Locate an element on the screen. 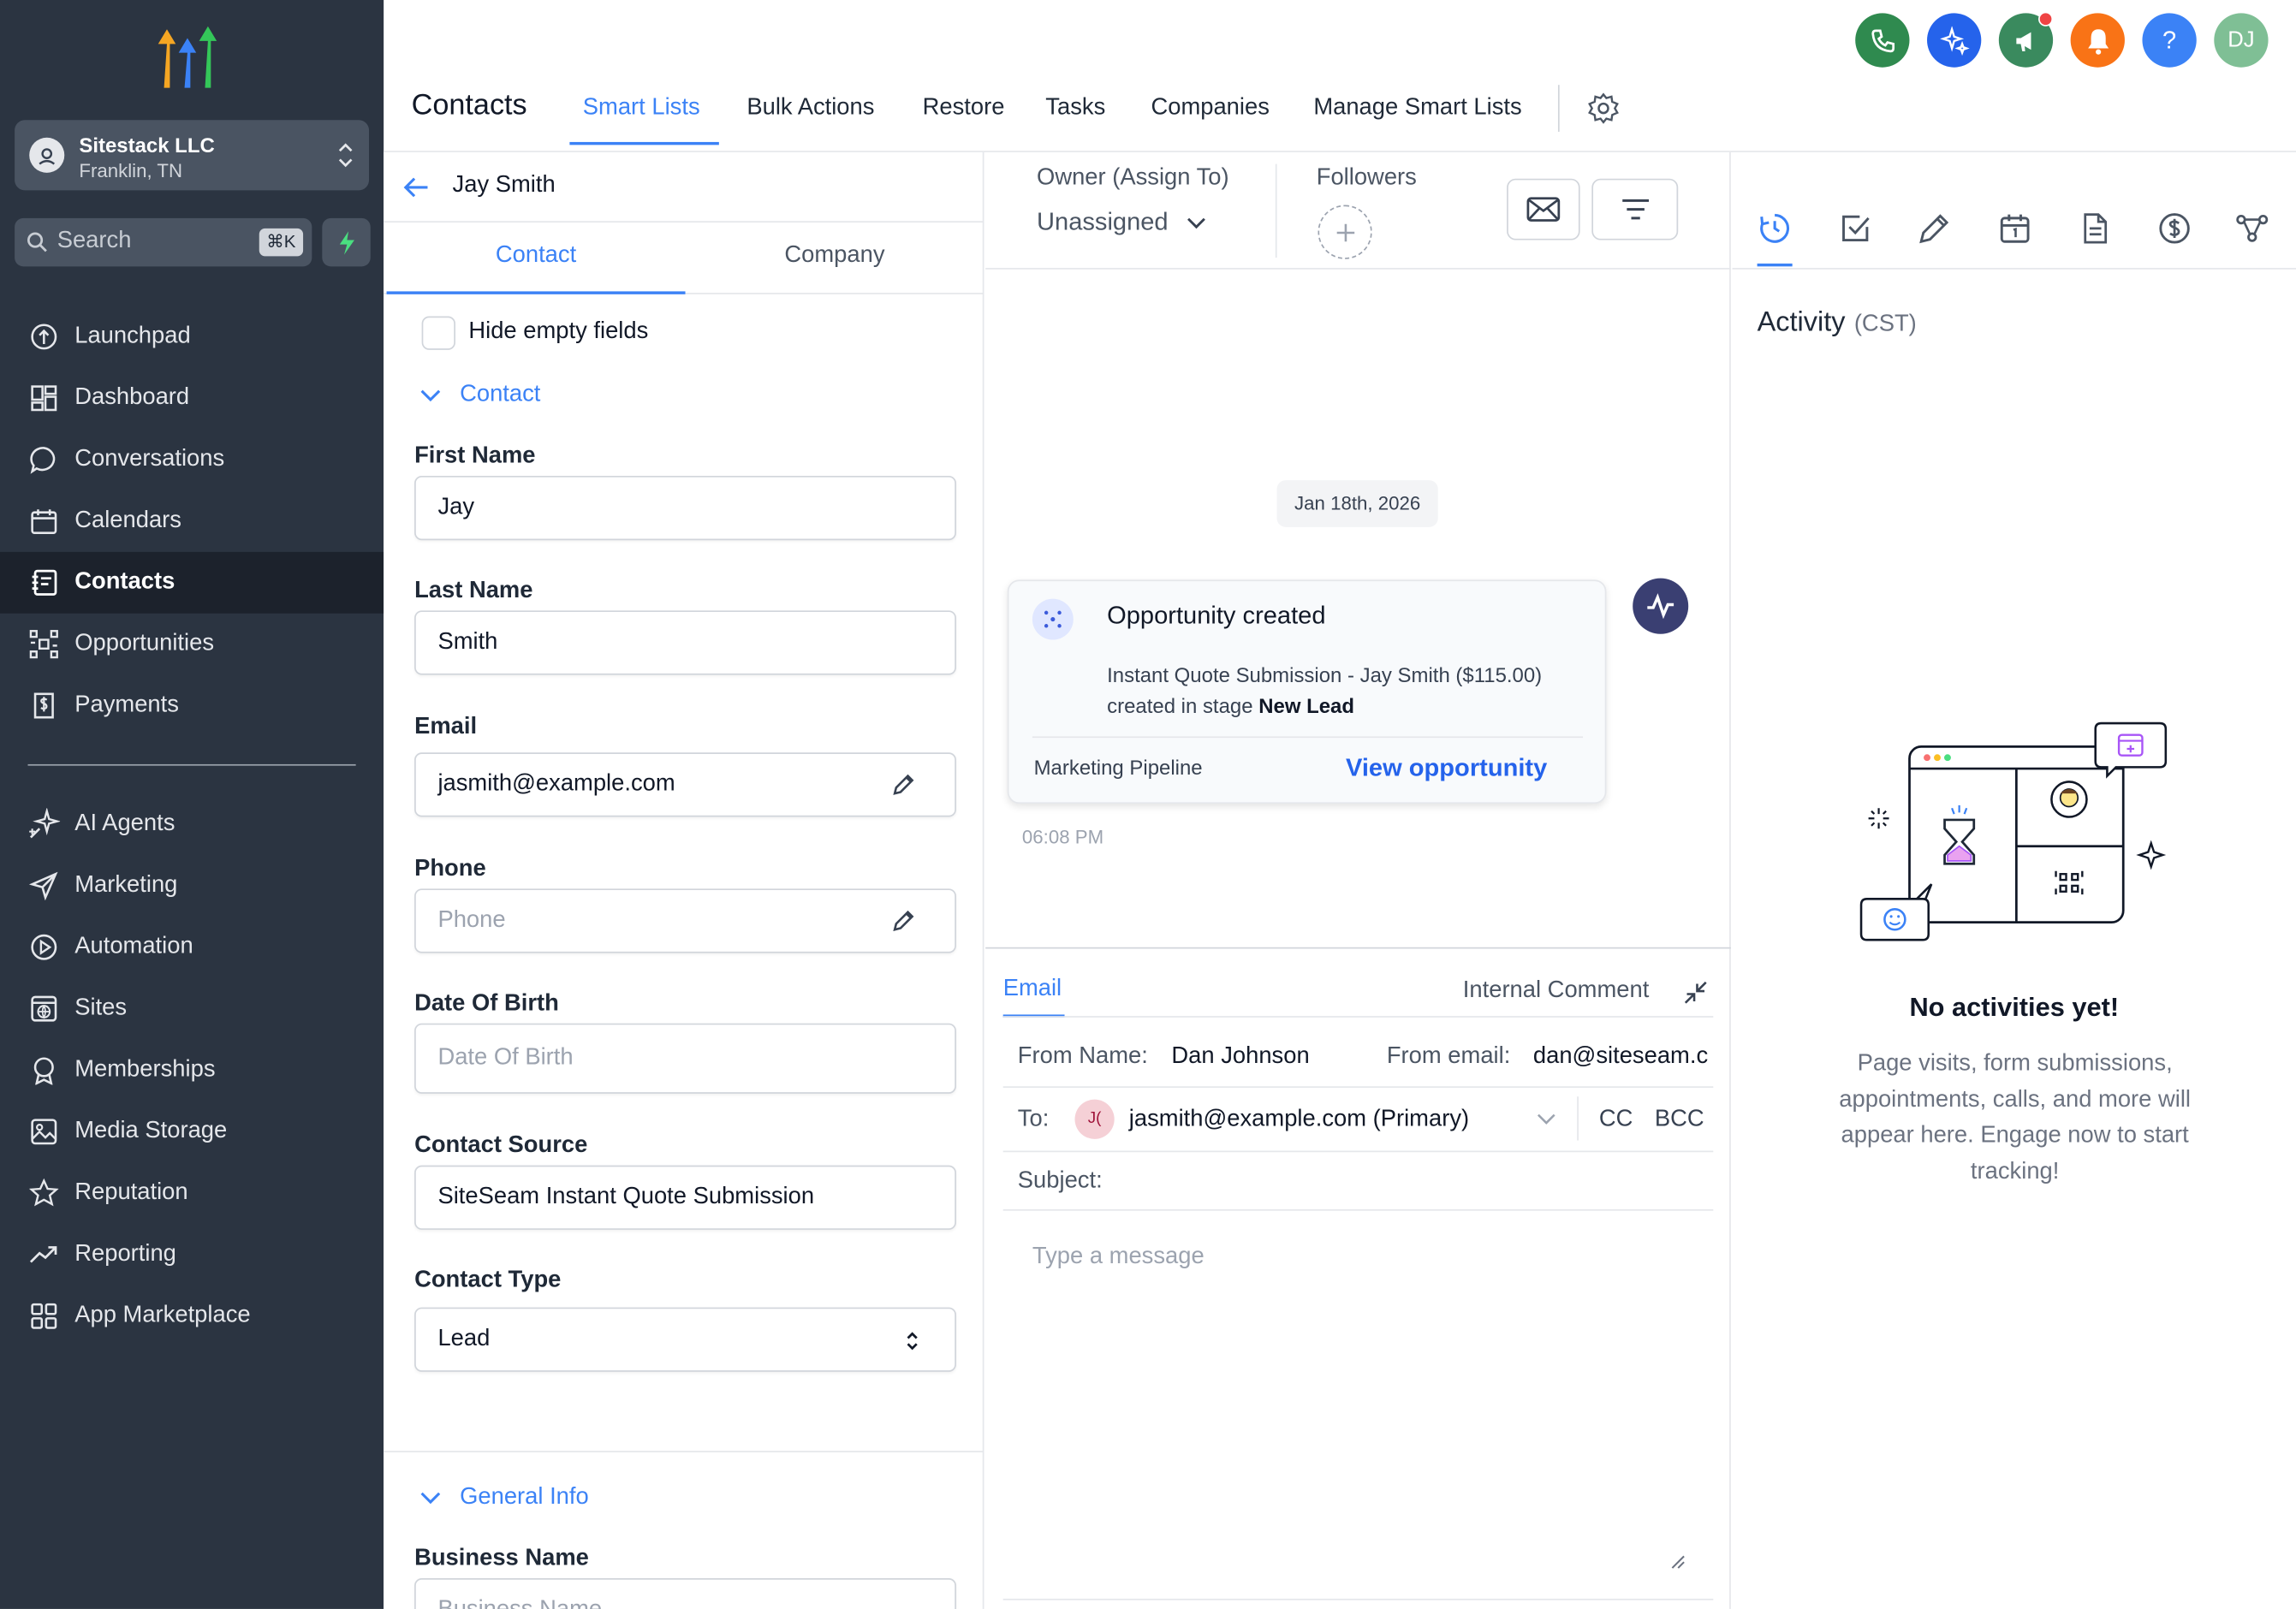  collapse-icon is located at coordinates (1695, 993).